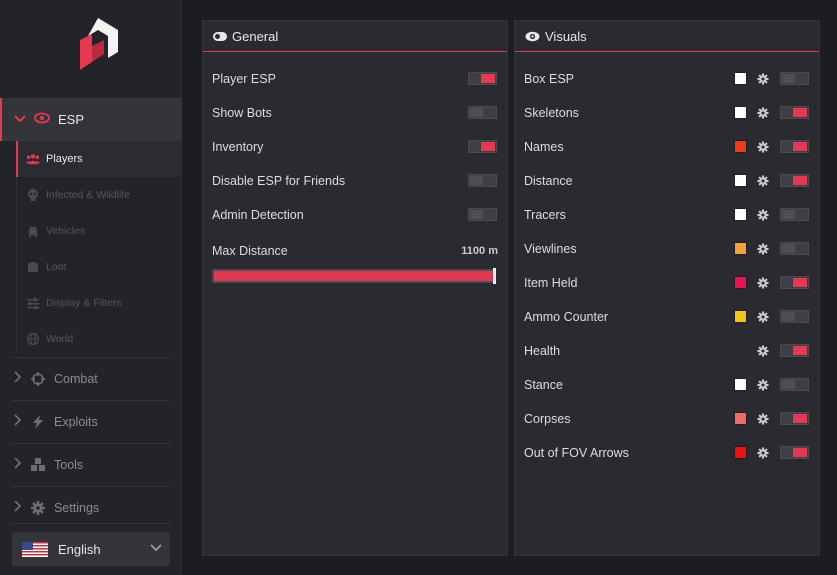 Image resolution: width=837 pixels, height=575 pixels. What do you see at coordinates (98, 231) in the screenshot?
I see `subitem-vehicles: Vehicles` at bounding box center [98, 231].